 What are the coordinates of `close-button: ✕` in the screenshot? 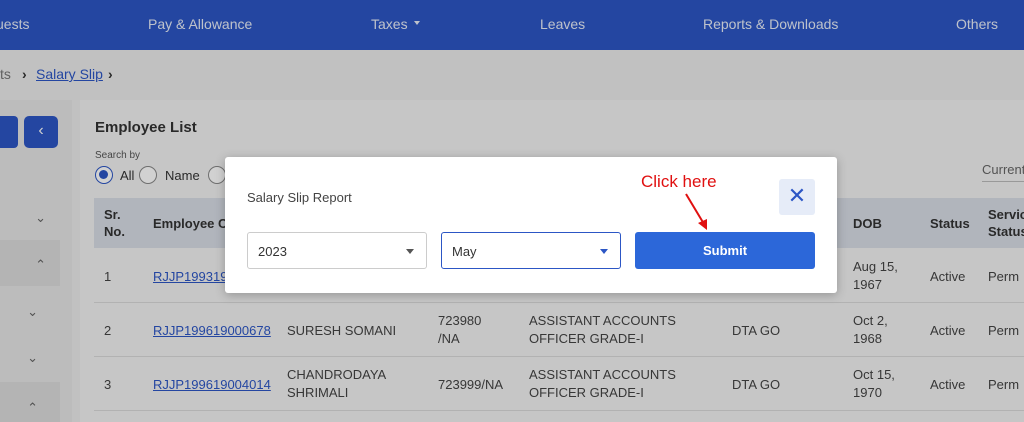 It's located at (797, 197).